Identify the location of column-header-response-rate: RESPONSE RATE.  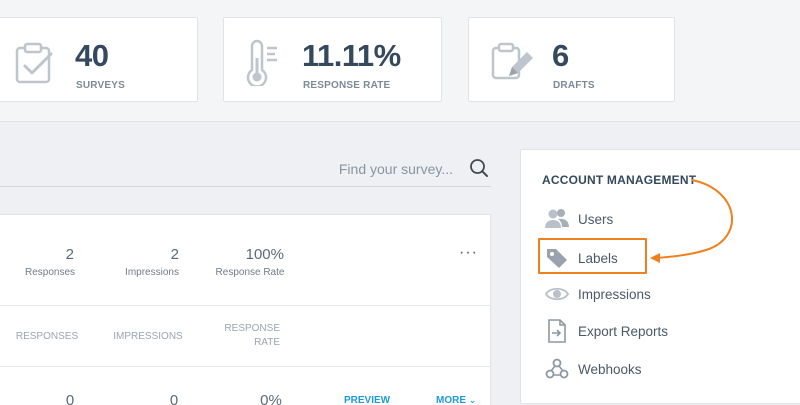
(252, 336).